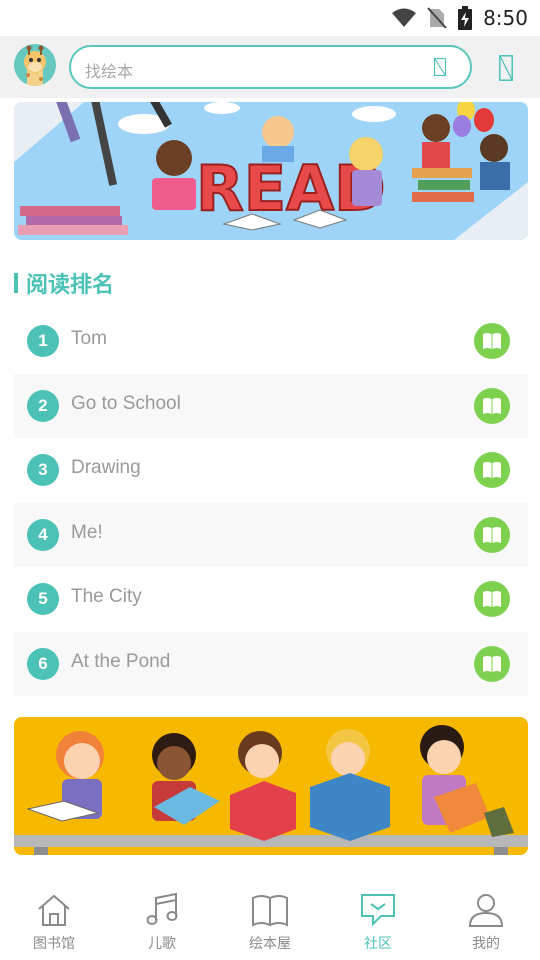  Describe the element at coordinates (126, 403) in the screenshot. I see `book-title: Go to School` at that location.